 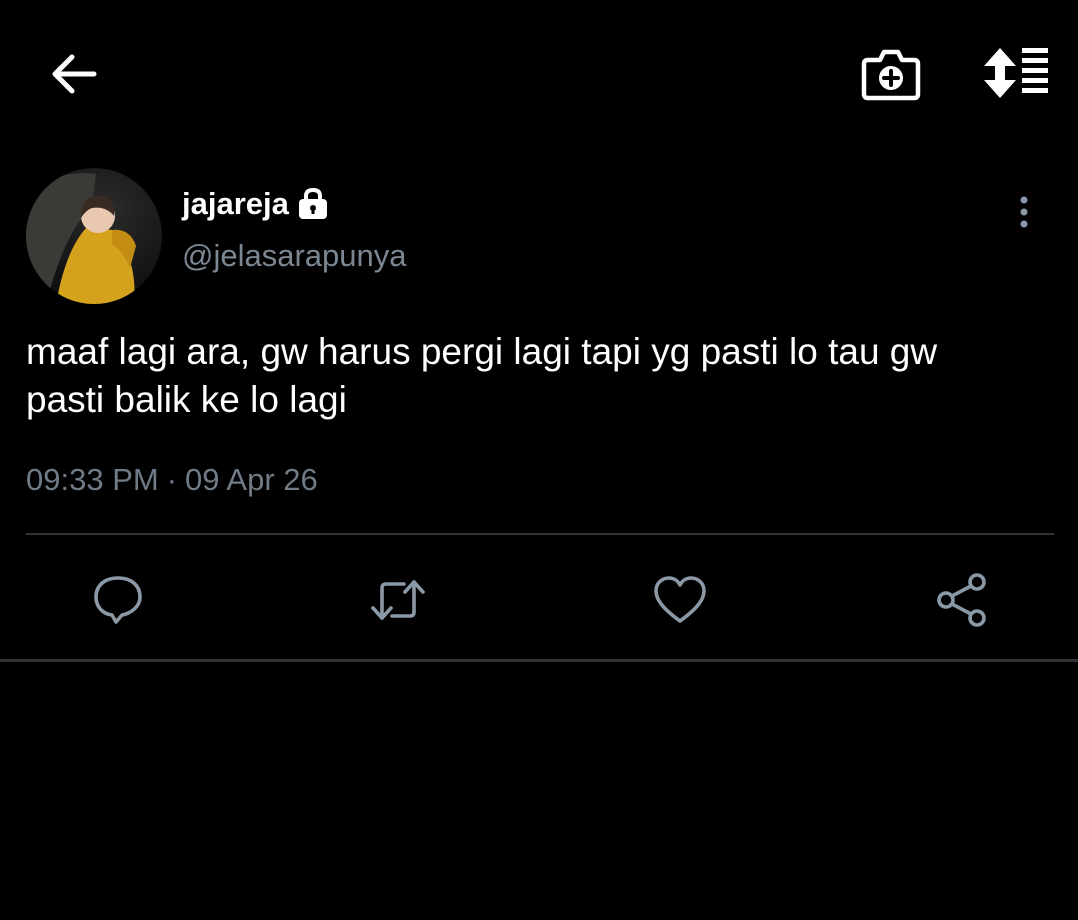 I want to click on tweet-action-bar, so click(x=539, y=600).